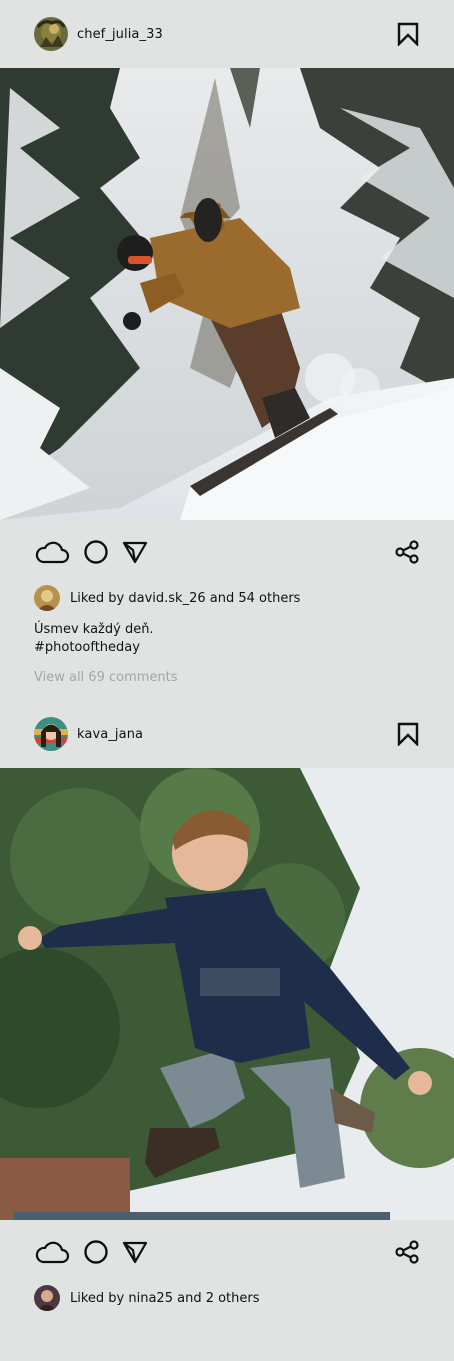 The height and width of the screenshot is (1361, 454). Describe the element at coordinates (165, 1298) in the screenshot. I see `likes-text: Liked by nina25 and 2 others` at that location.